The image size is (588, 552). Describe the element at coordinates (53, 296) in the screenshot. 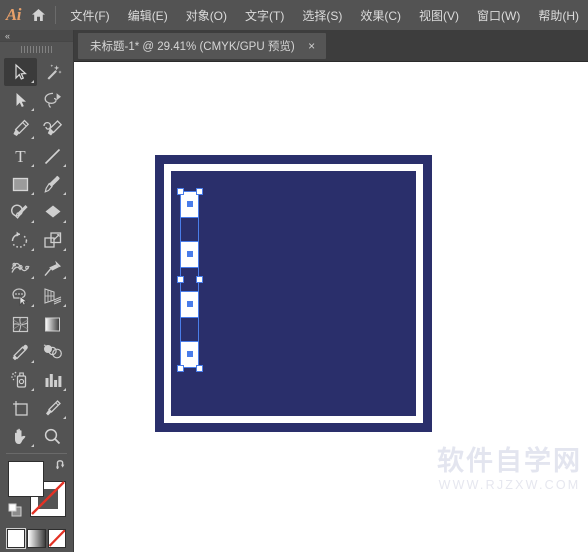

I see `perspective-grid-tool` at that location.